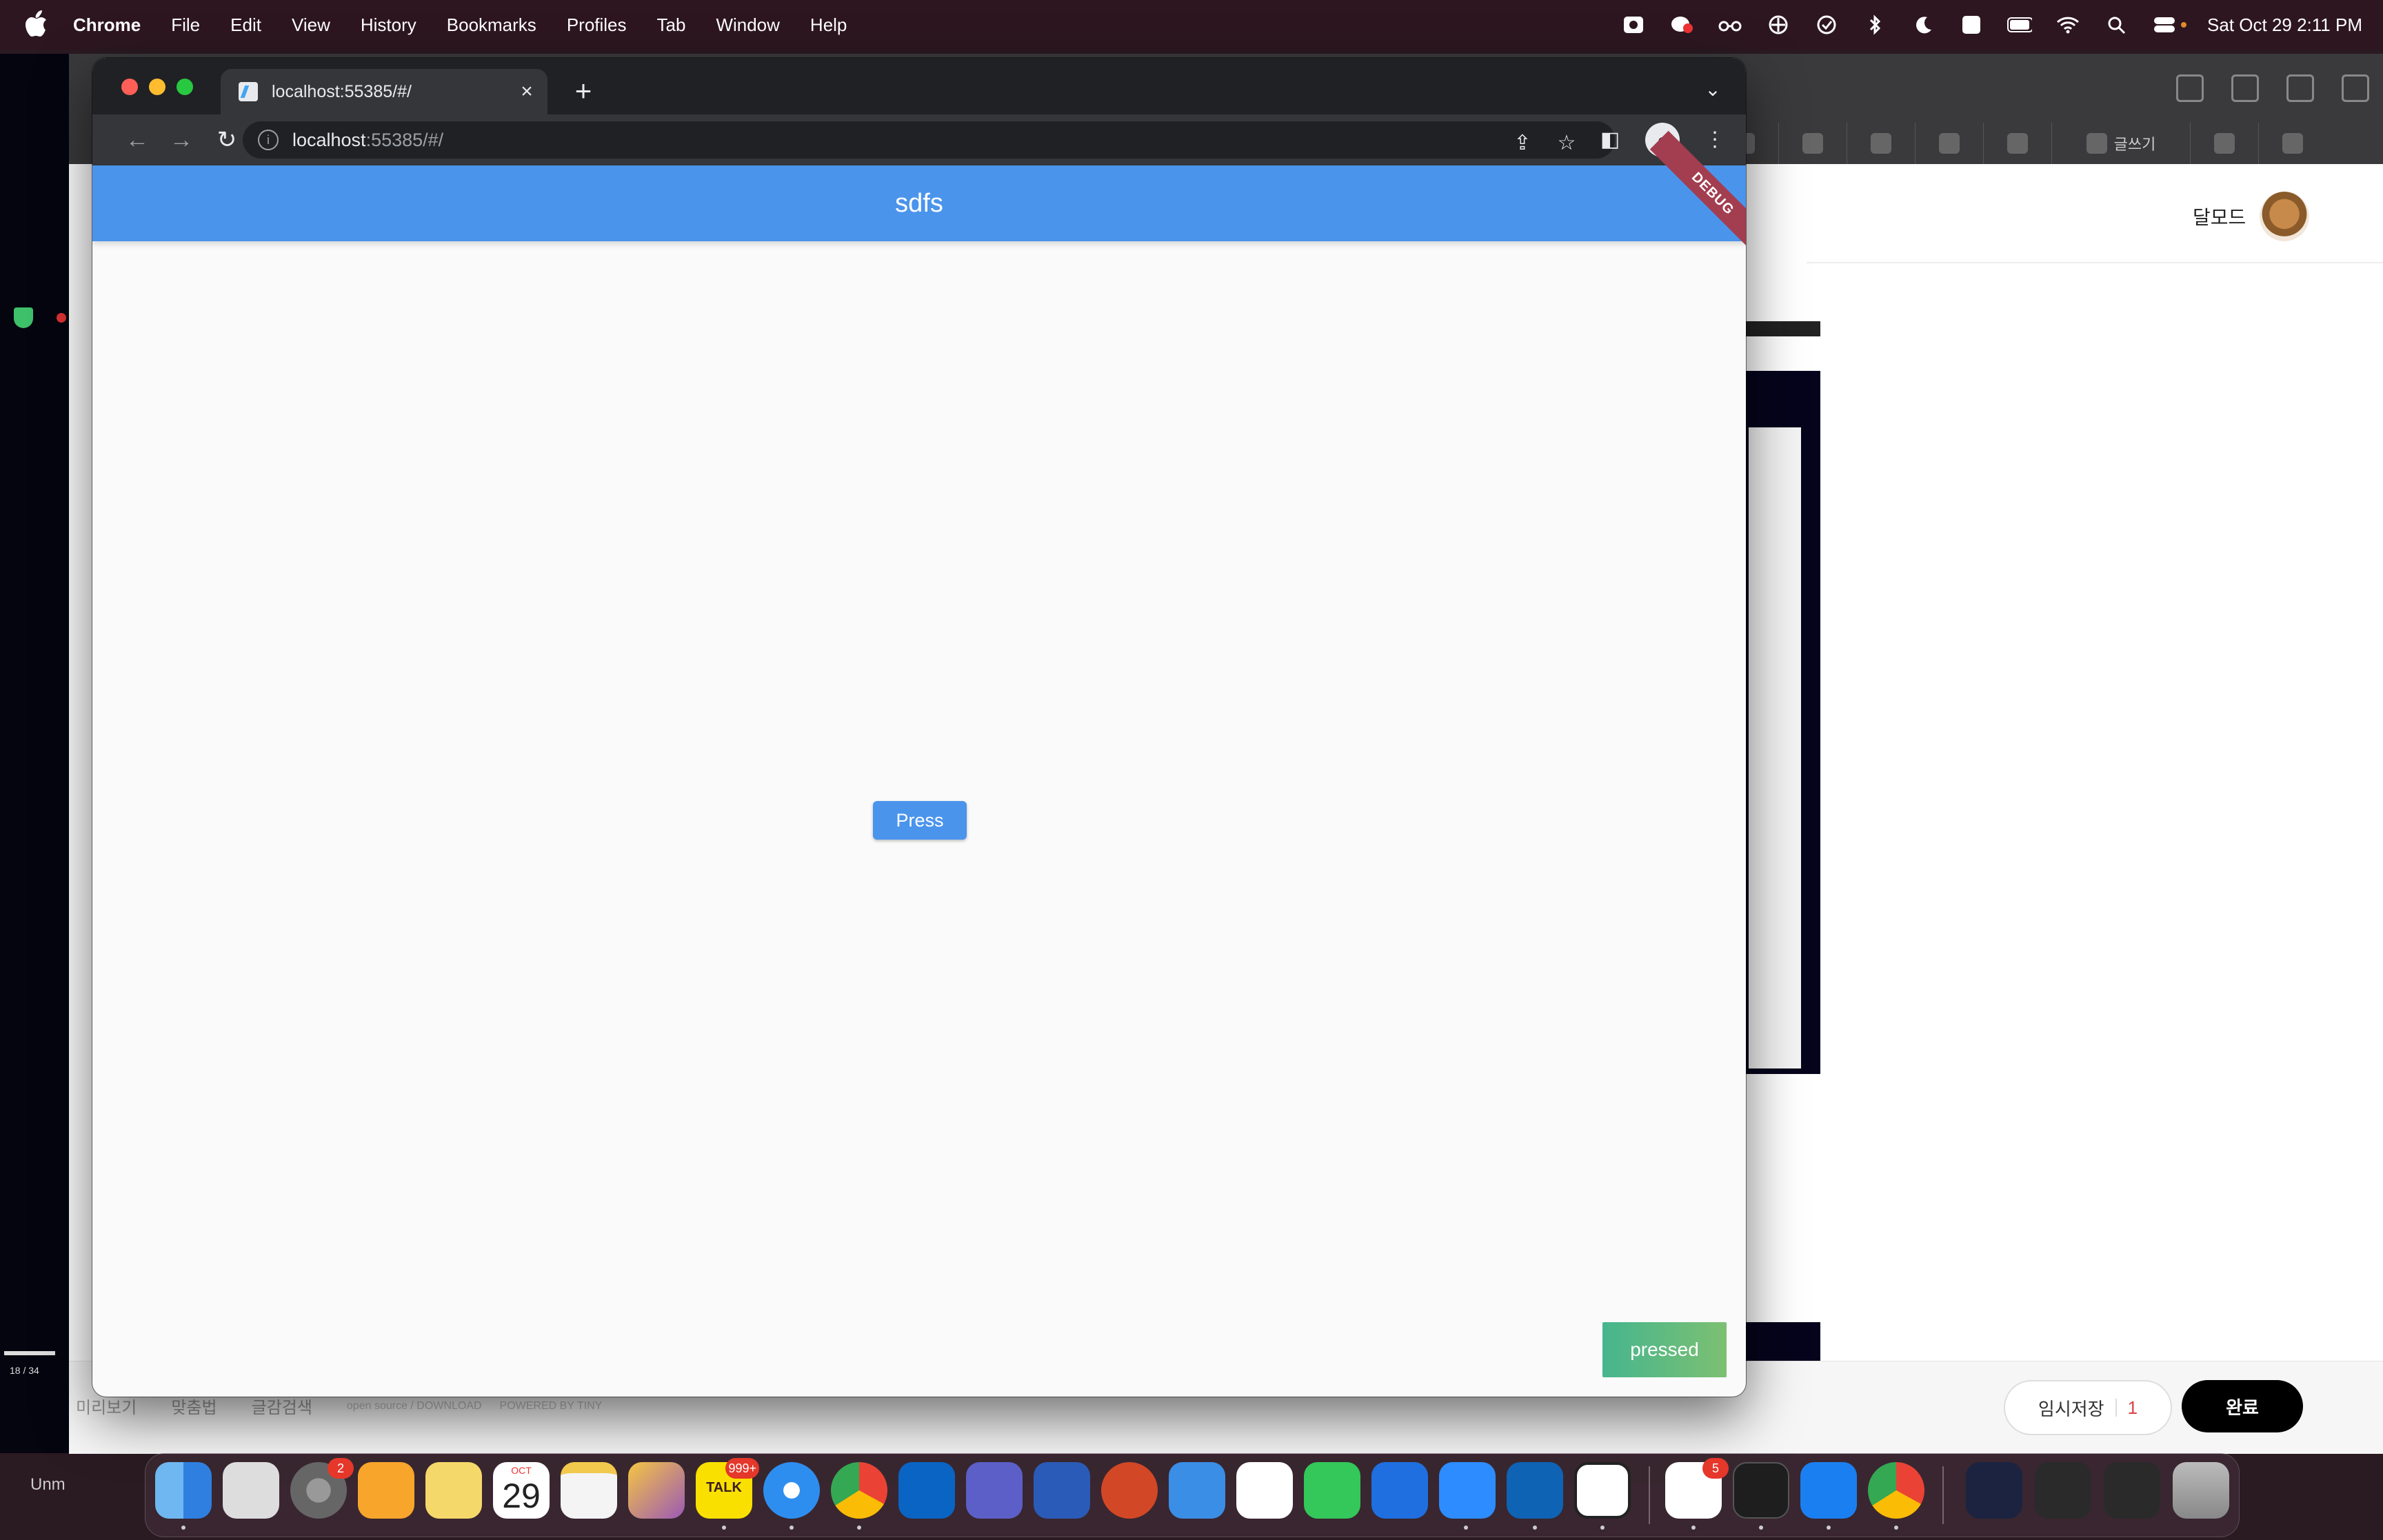 The width and height of the screenshot is (2383, 1540). What do you see at coordinates (388, 25) in the screenshot?
I see `menu-history: History` at bounding box center [388, 25].